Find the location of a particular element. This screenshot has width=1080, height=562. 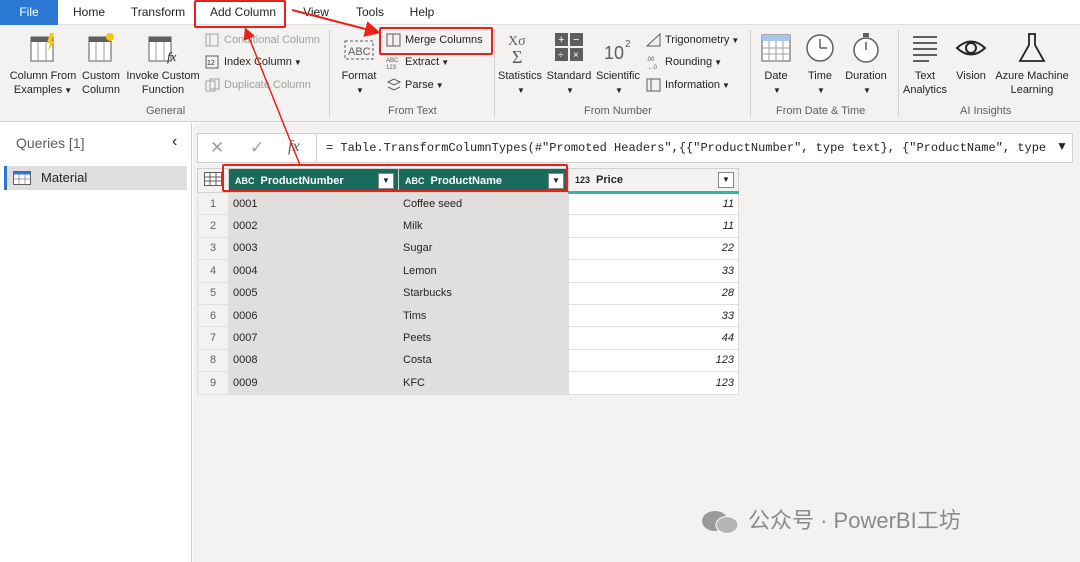

wechat-icon is located at coordinates (720, 523).